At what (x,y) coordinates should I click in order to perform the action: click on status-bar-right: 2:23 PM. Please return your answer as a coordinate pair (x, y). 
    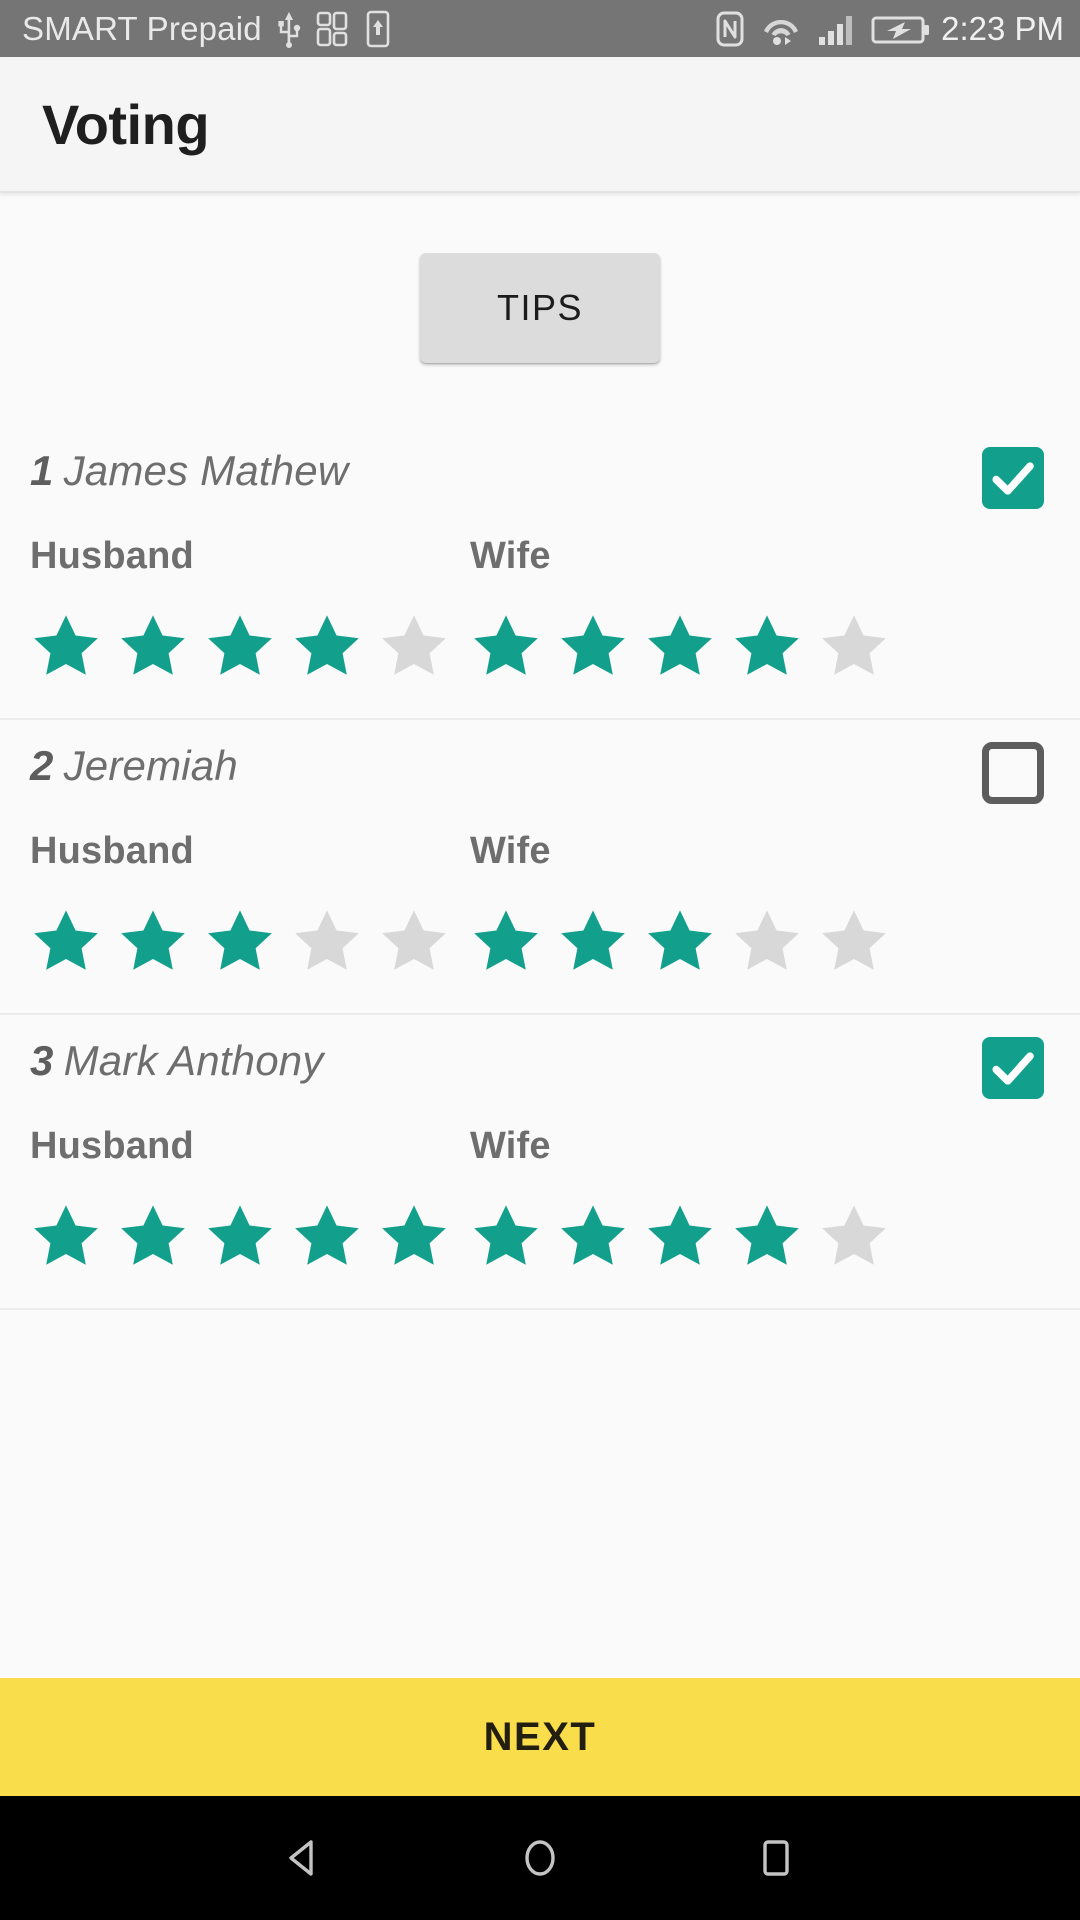
    Looking at the image, I should click on (882, 29).